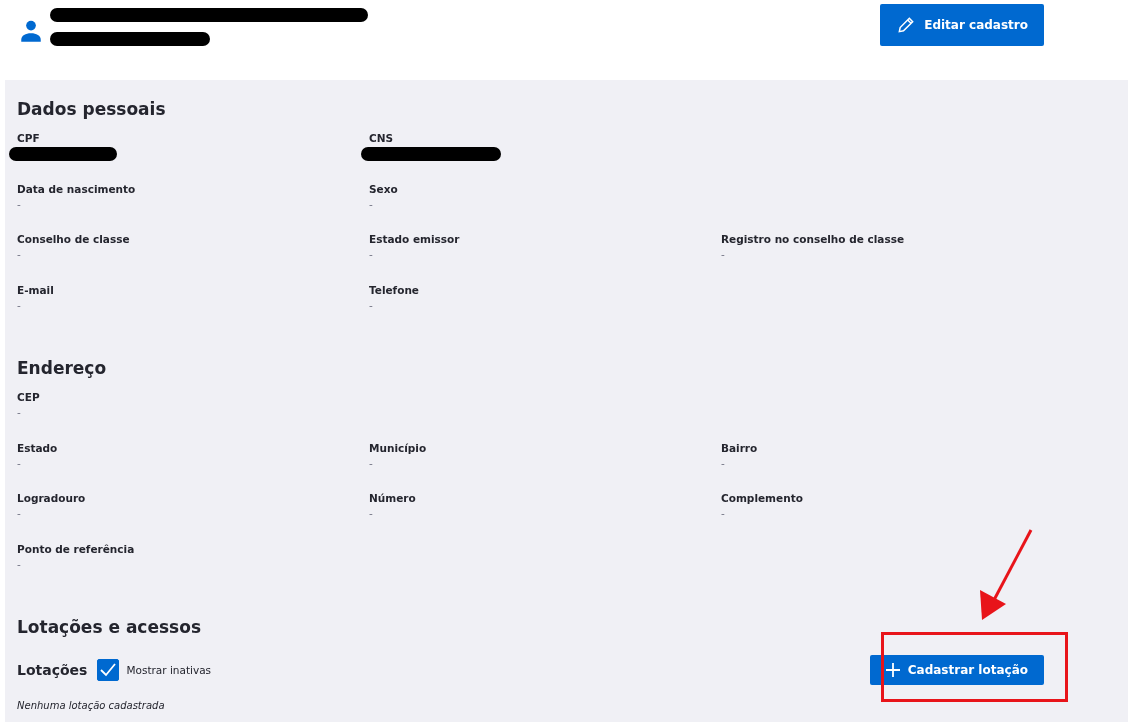 This screenshot has height=722, width=1128. I want to click on pencil-icon, so click(906, 25).